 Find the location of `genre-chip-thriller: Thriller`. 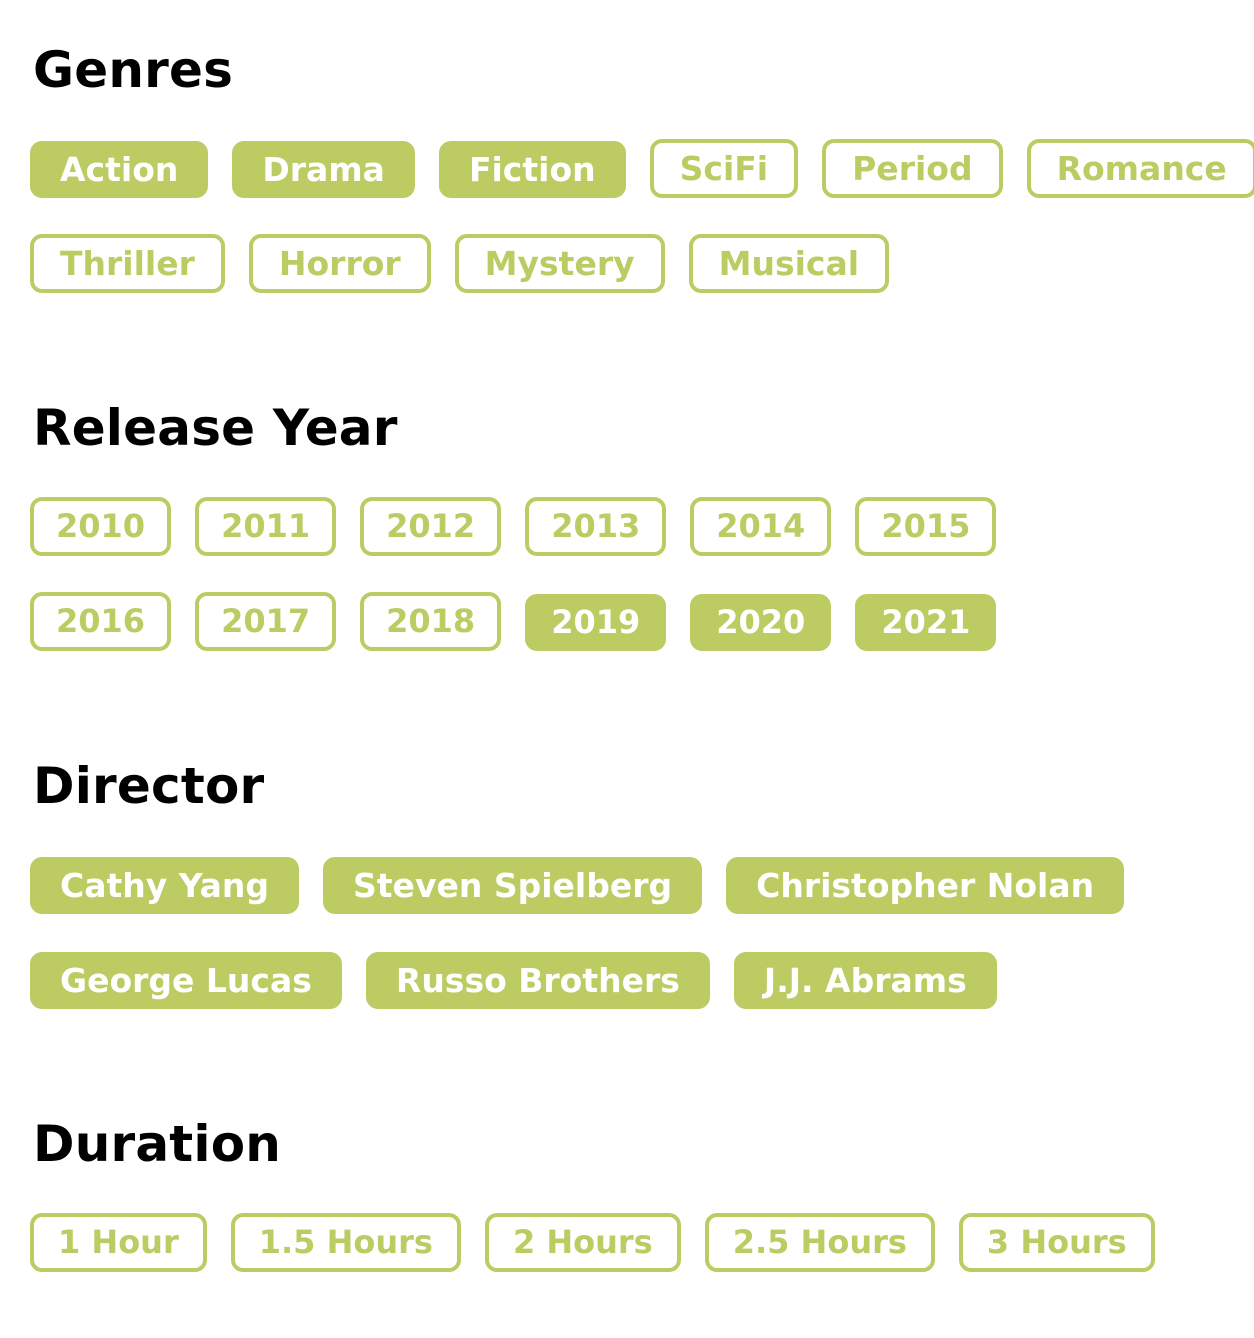

genre-chip-thriller: Thriller is located at coordinates (127, 263).